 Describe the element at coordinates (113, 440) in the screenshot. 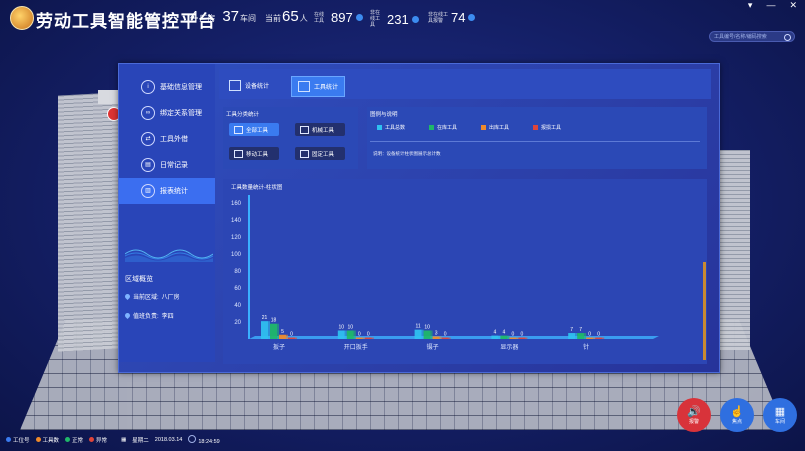

I see `status-bar: 工位号 工具数 正常 异常 ▦ 星期二 2018.03.14 18:24:59` at that location.